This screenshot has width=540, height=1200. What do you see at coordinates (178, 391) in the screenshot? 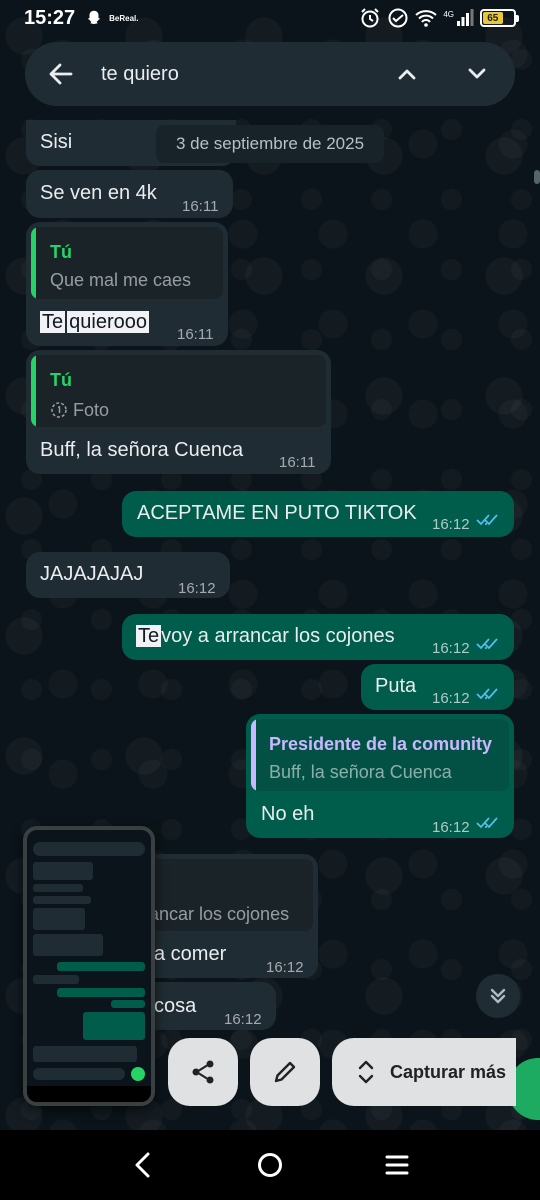
I see `quoted-message: Tú Foto` at bounding box center [178, 391].